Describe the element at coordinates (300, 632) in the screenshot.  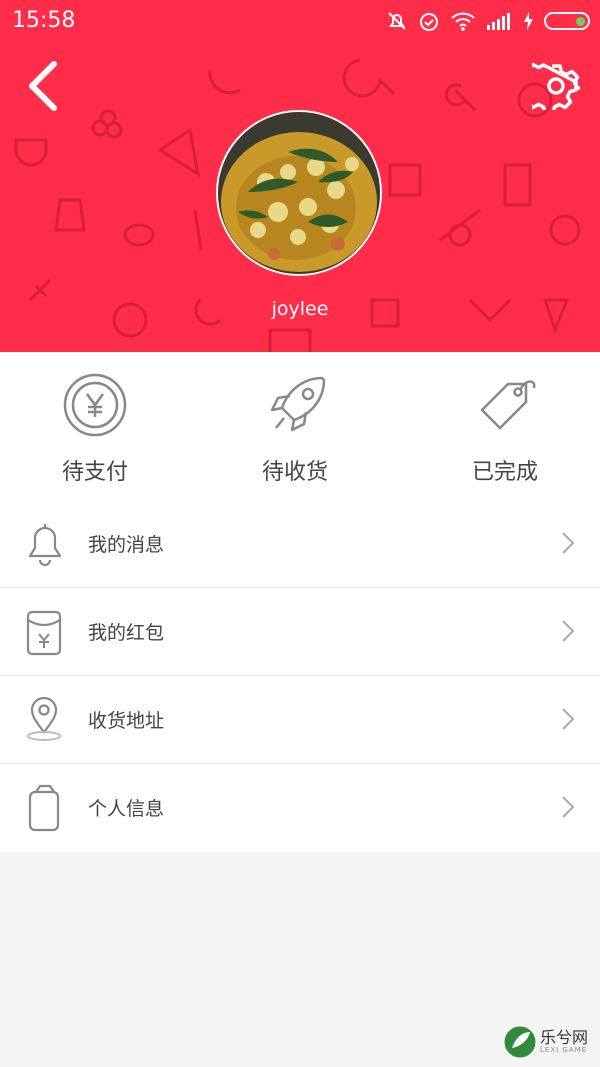
I see `menu-item-red-packets: 我的红包` at that location.